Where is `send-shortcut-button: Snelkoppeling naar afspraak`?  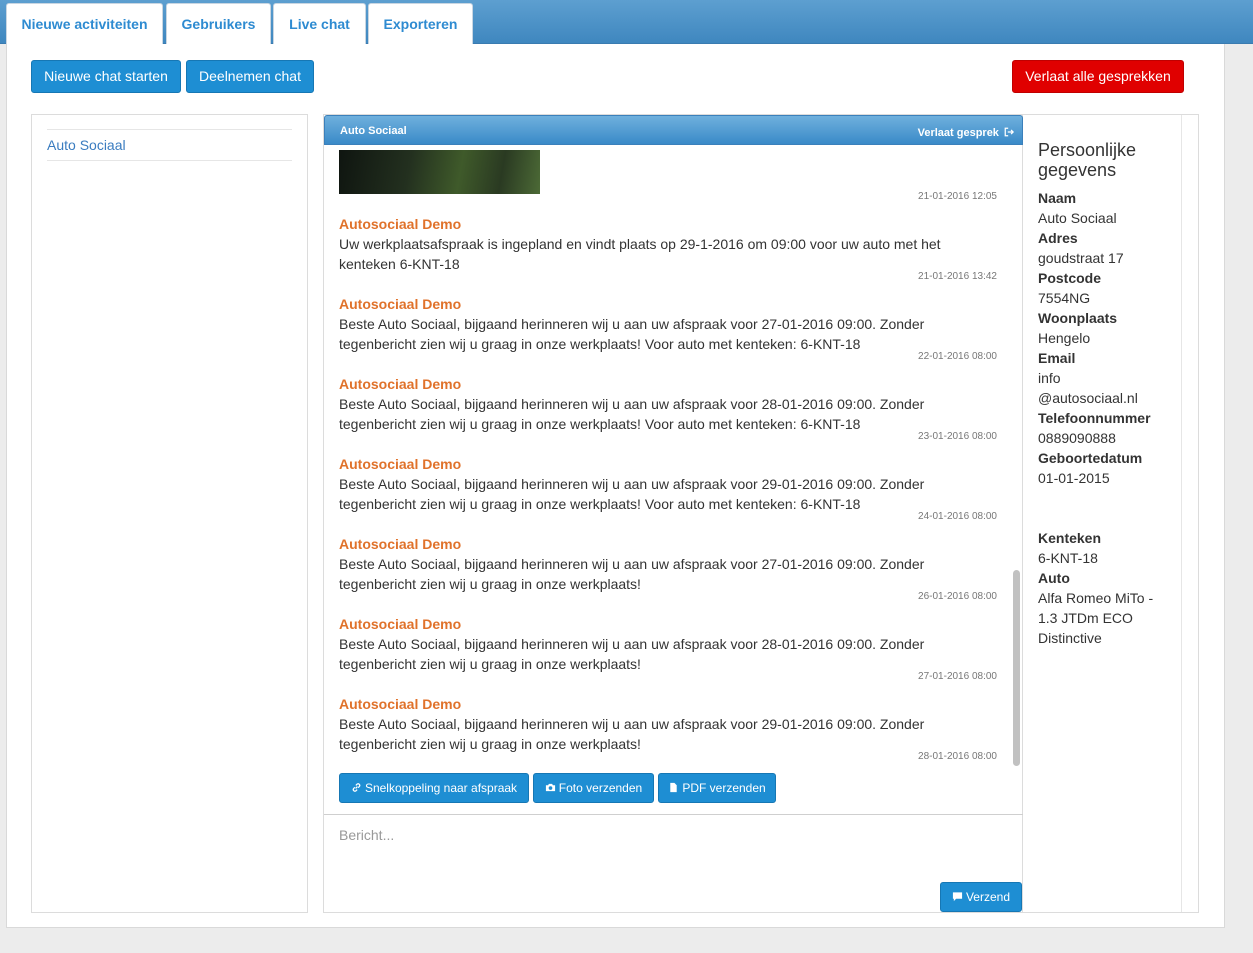 send-shortcut-button: Snelkoppeling naar afspraak is located at coordinates (434, 788).